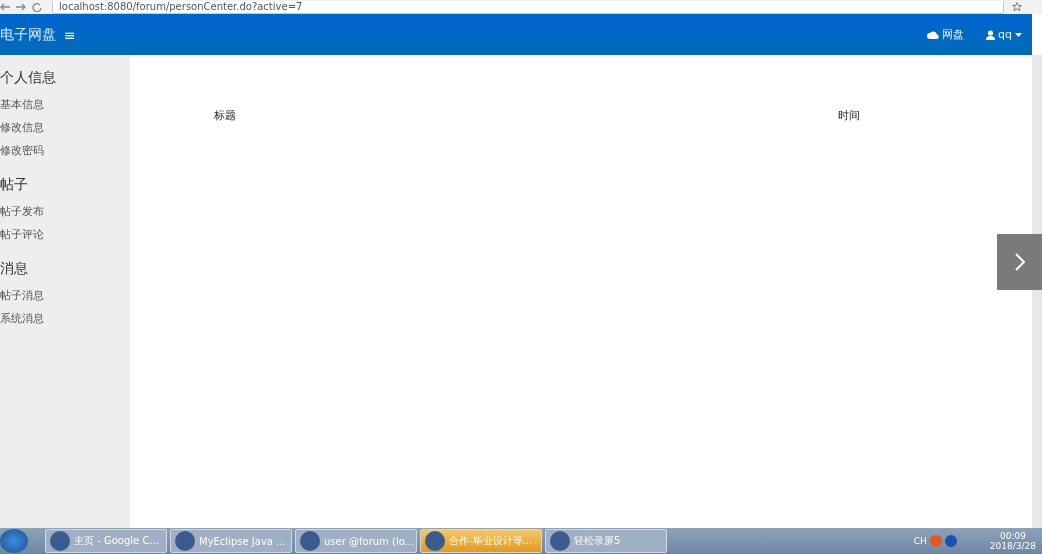 The width and height of the screenshot is (1042, 554). Describe the element at coordinates (28, 77) in the screenshot. I see `sidebar-heading: 个人信息` at that location.